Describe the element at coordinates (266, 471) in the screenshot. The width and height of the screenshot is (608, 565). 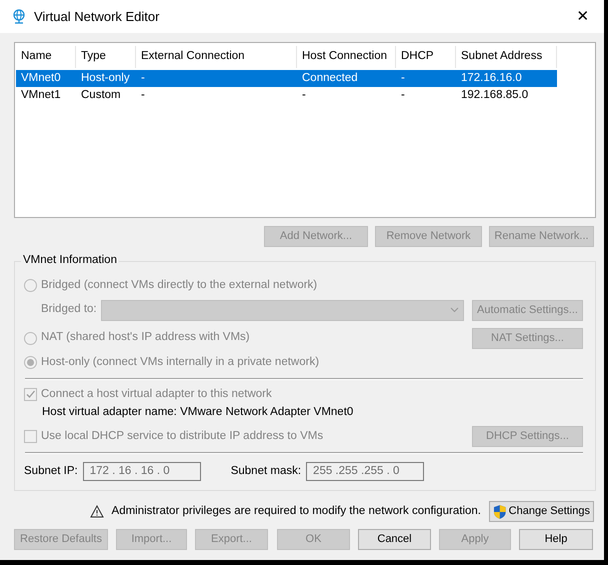
I see `field-label: Subnet mask:` at that location.